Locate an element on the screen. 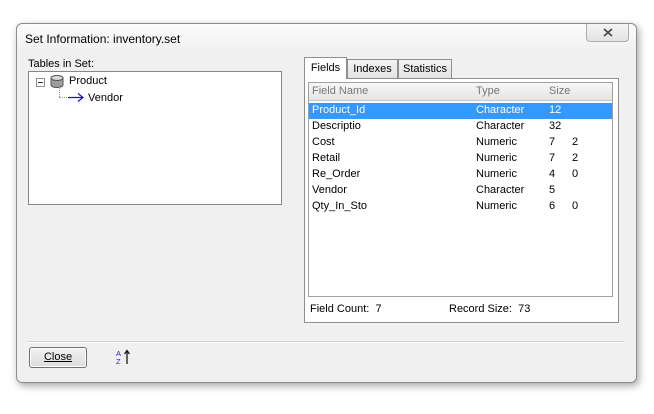 The image size is (654, 414). sort-az-icon: A Z is located at coordinates (123, 357).